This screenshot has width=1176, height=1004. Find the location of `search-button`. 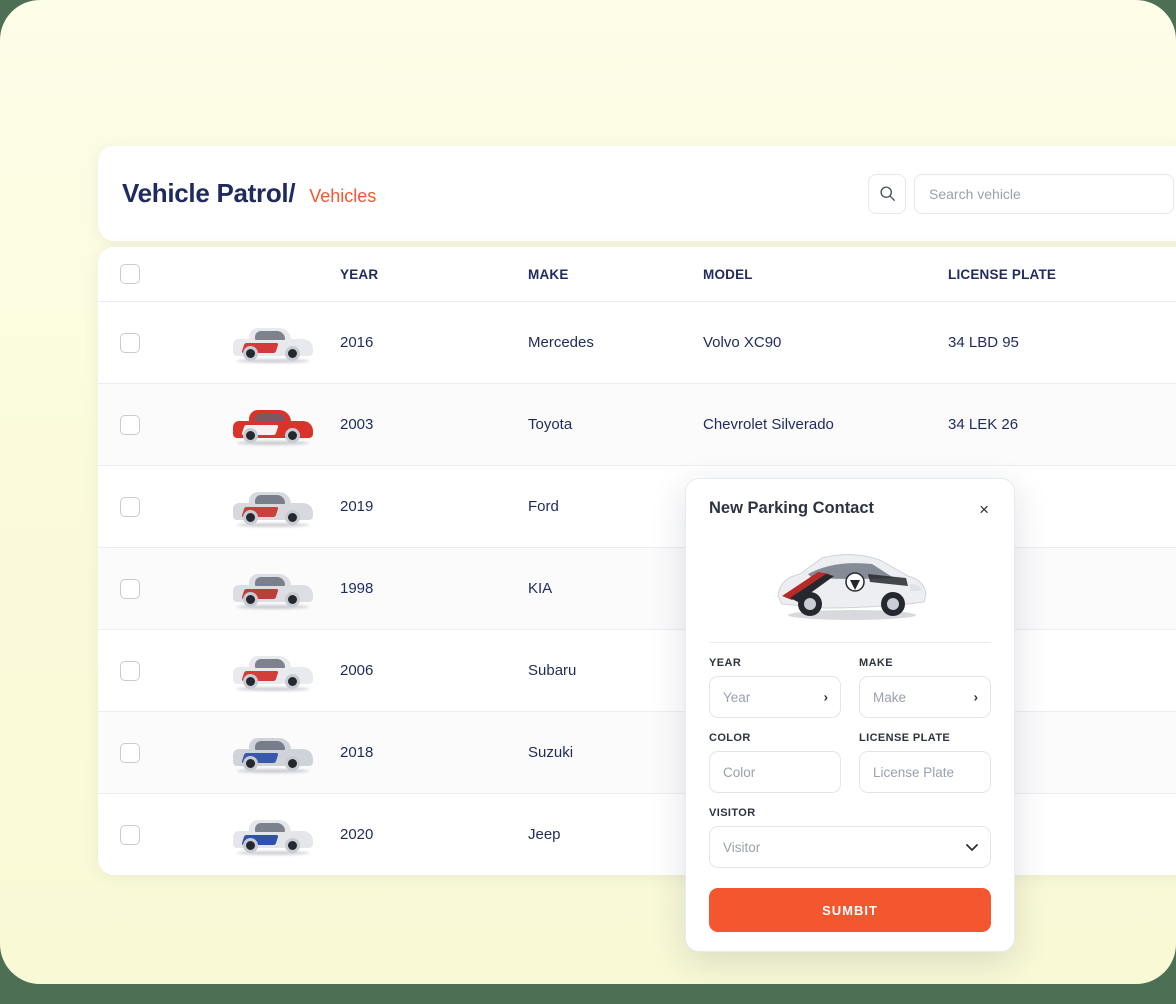

search-button is located at coordinates (887, 193).